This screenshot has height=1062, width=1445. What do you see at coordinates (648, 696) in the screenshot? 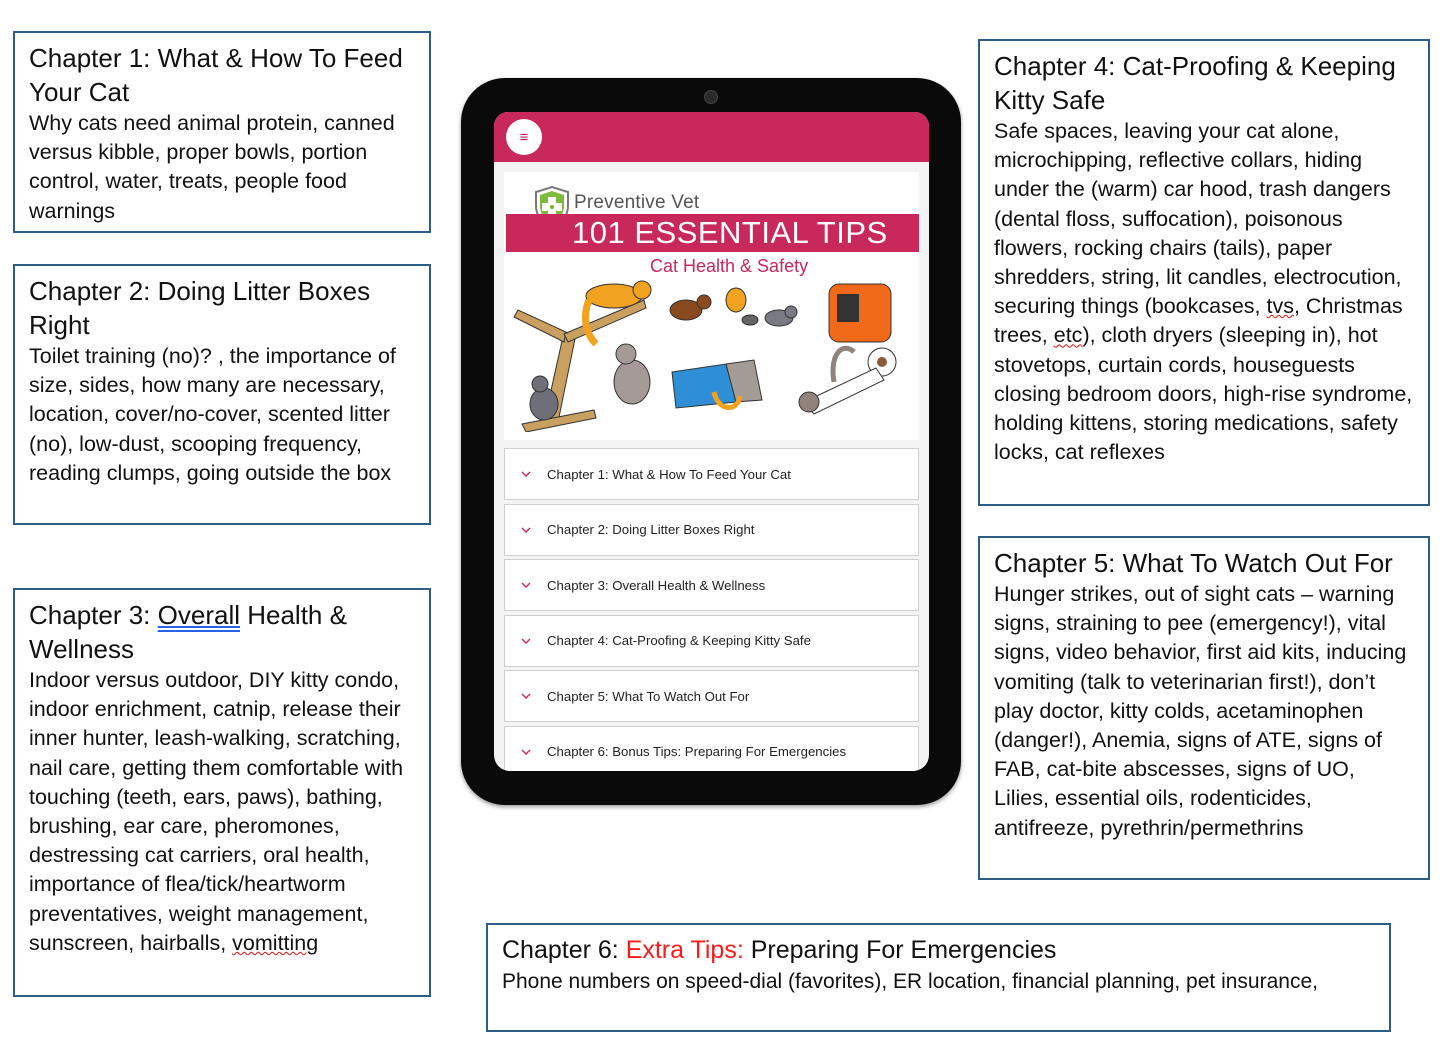
I see `accordion-item-label: Chapter 5: What To Watch Out For` at bounding box center [648, 696].